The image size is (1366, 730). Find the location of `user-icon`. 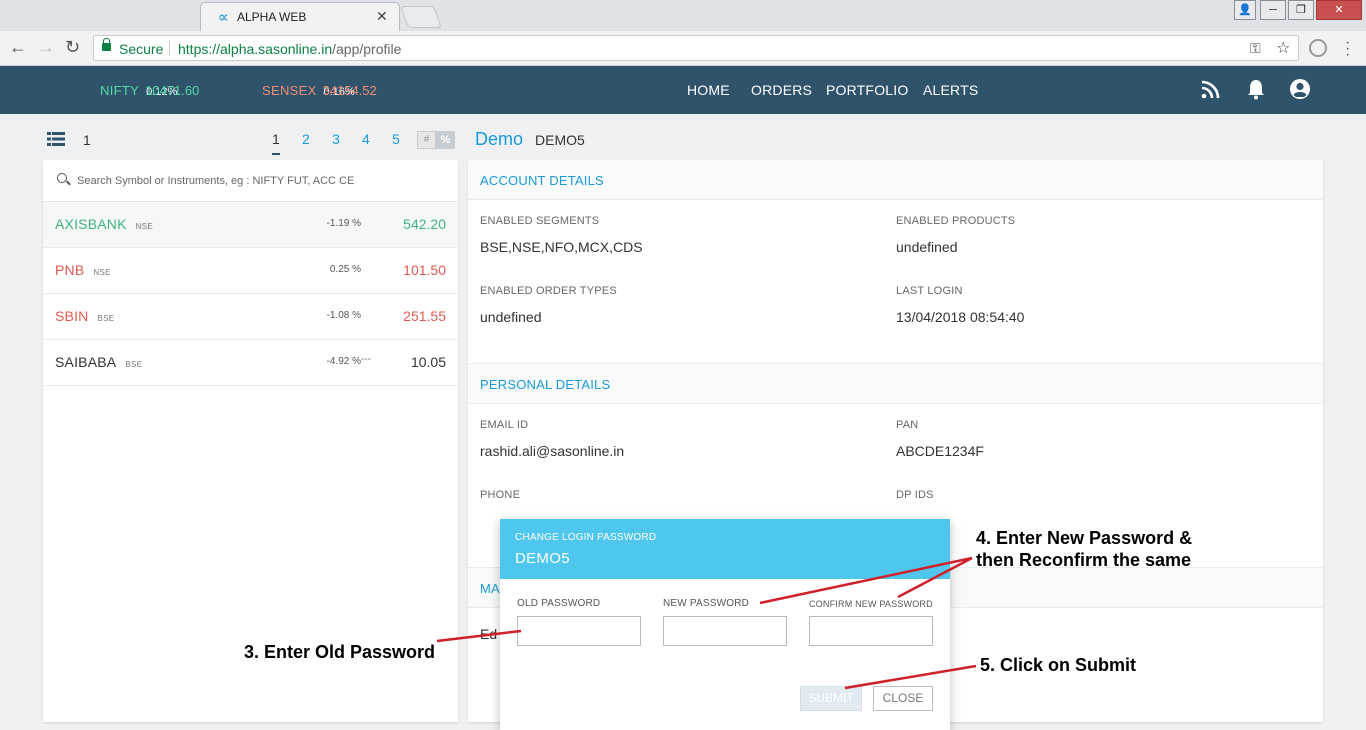

user-icon is located at coordinates (1300, 89).